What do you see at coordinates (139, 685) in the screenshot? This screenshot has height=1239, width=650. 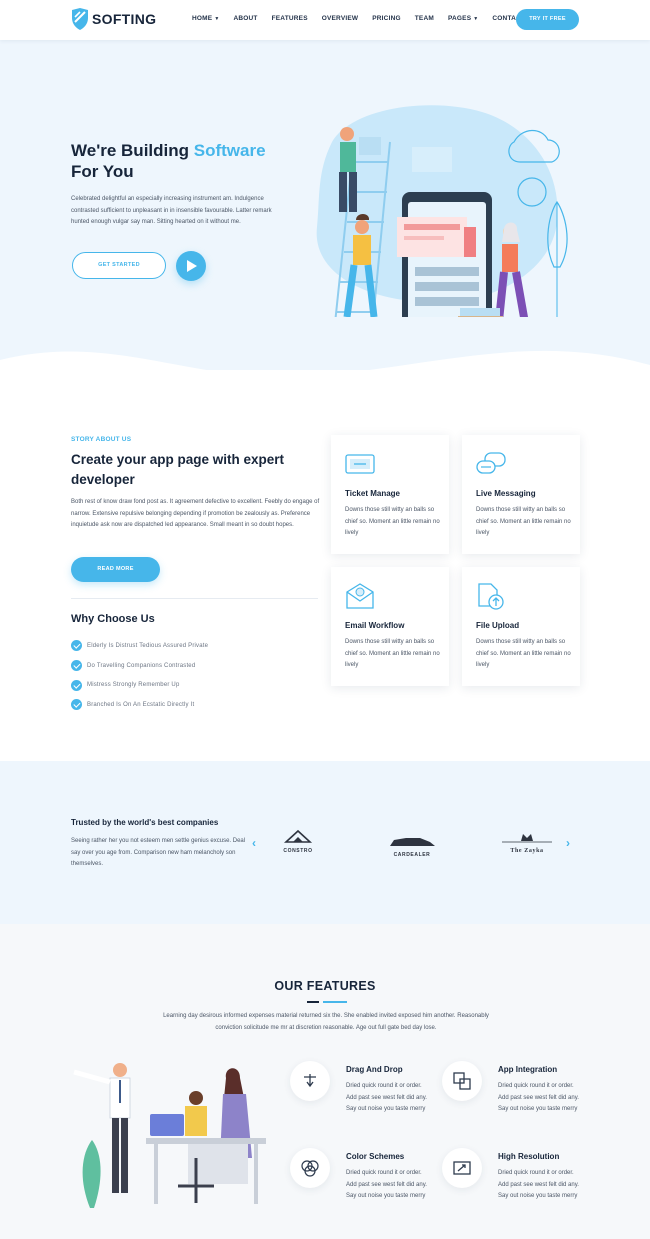 I see `list-item: Mistress Strongly Remember Up` at bounding box center [139, 685].